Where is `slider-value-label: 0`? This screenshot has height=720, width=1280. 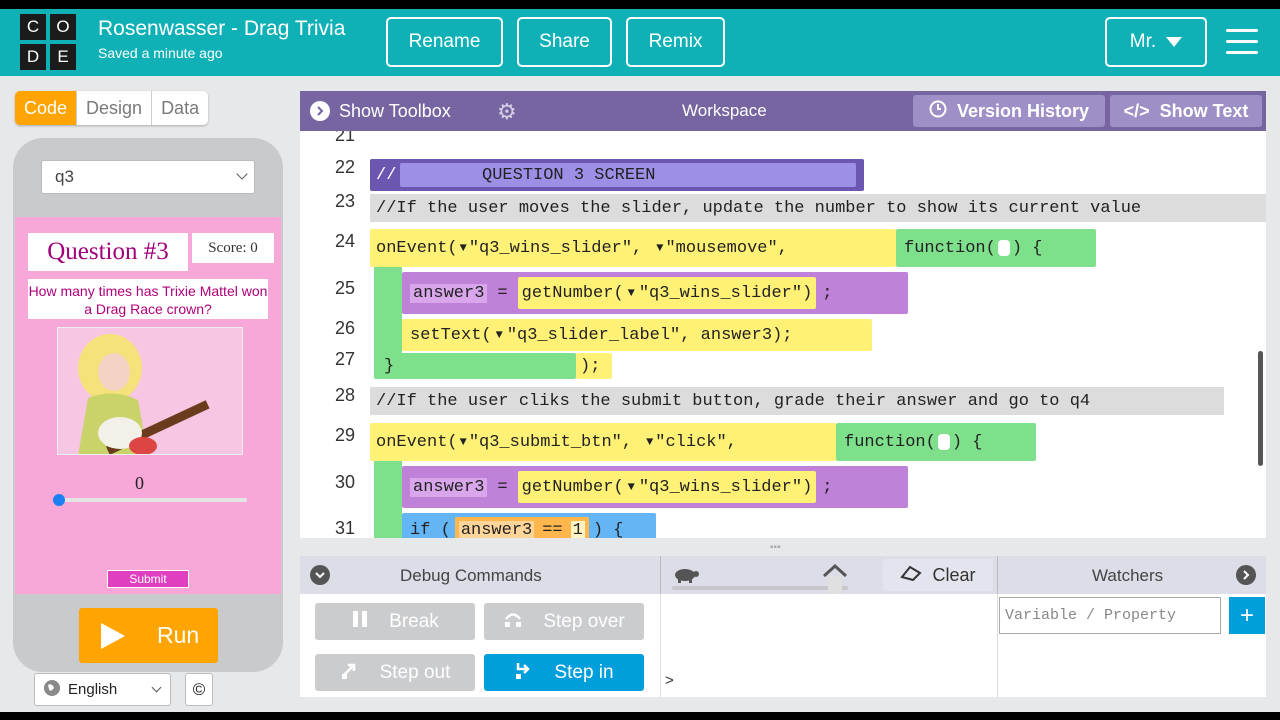
slider-value-label: 0 is located at coordinates (139, 483).